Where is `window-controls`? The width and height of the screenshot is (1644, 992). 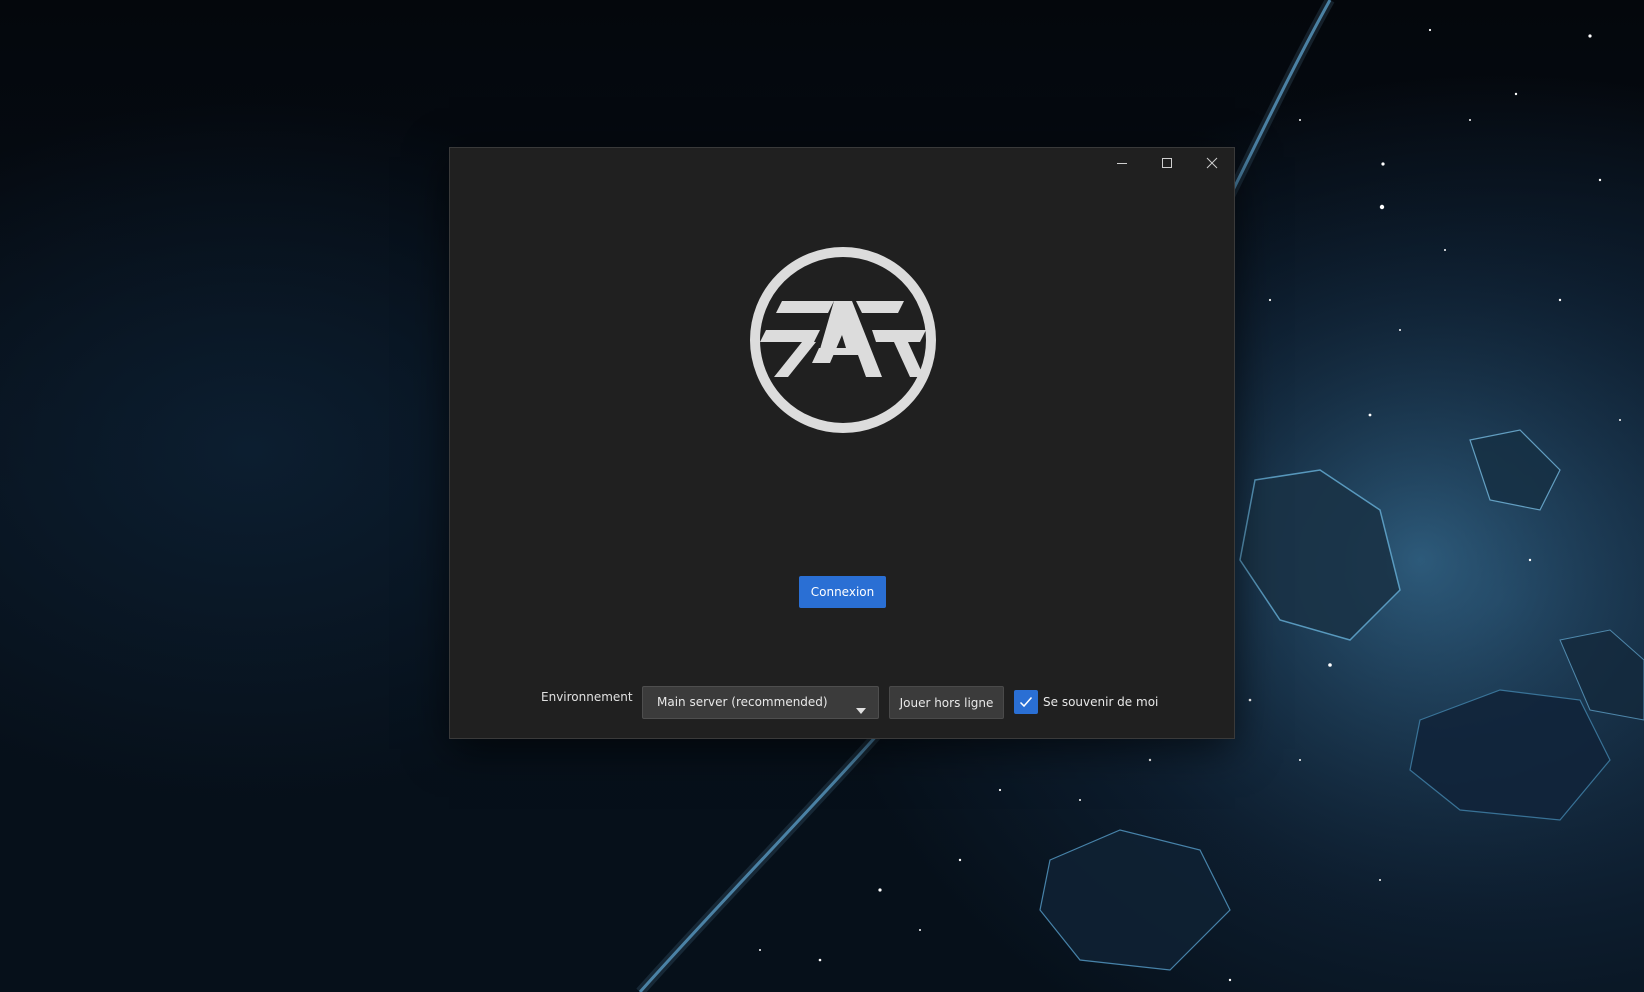
window-controls is located at coordinates (1166, 164).